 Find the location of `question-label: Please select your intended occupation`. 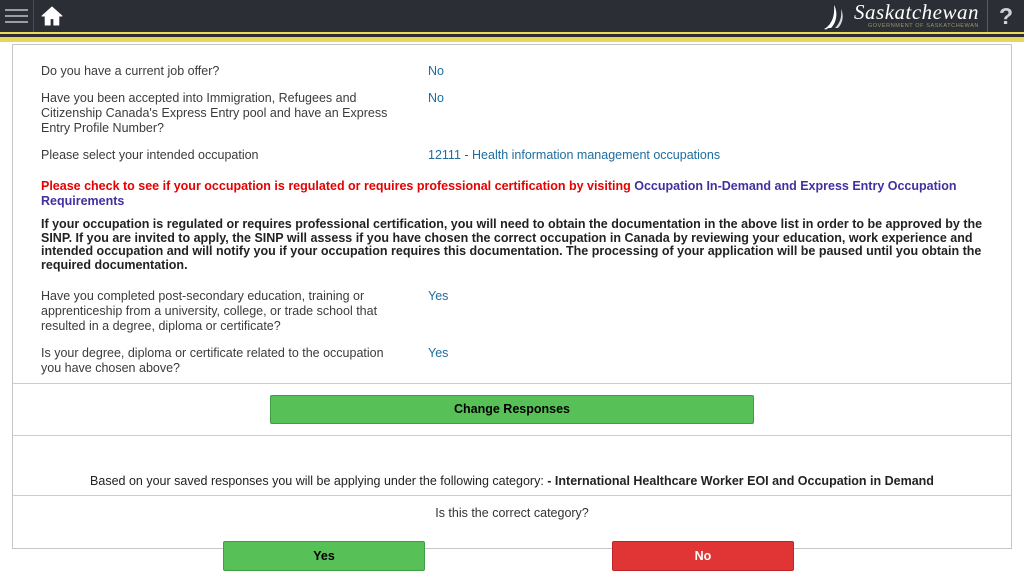

question-label: Please select your intended occupation is located at coordinates (150, 155).